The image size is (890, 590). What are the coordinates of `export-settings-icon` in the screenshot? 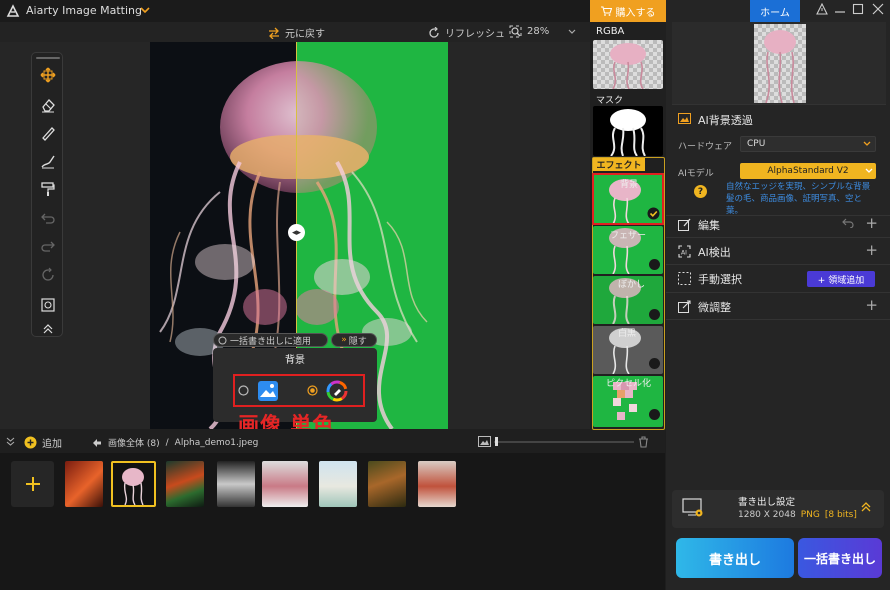 It's located at (693, 508).